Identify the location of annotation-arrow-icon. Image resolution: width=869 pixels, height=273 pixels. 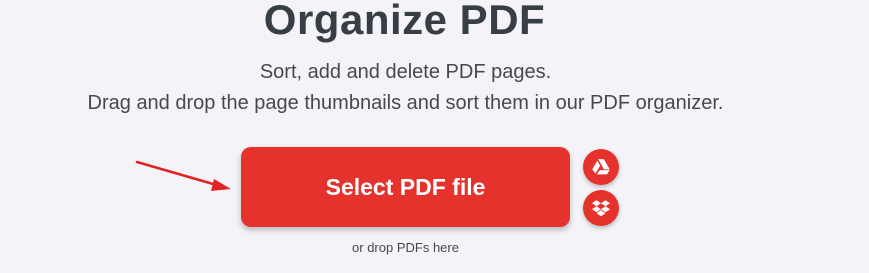
(183, 175).